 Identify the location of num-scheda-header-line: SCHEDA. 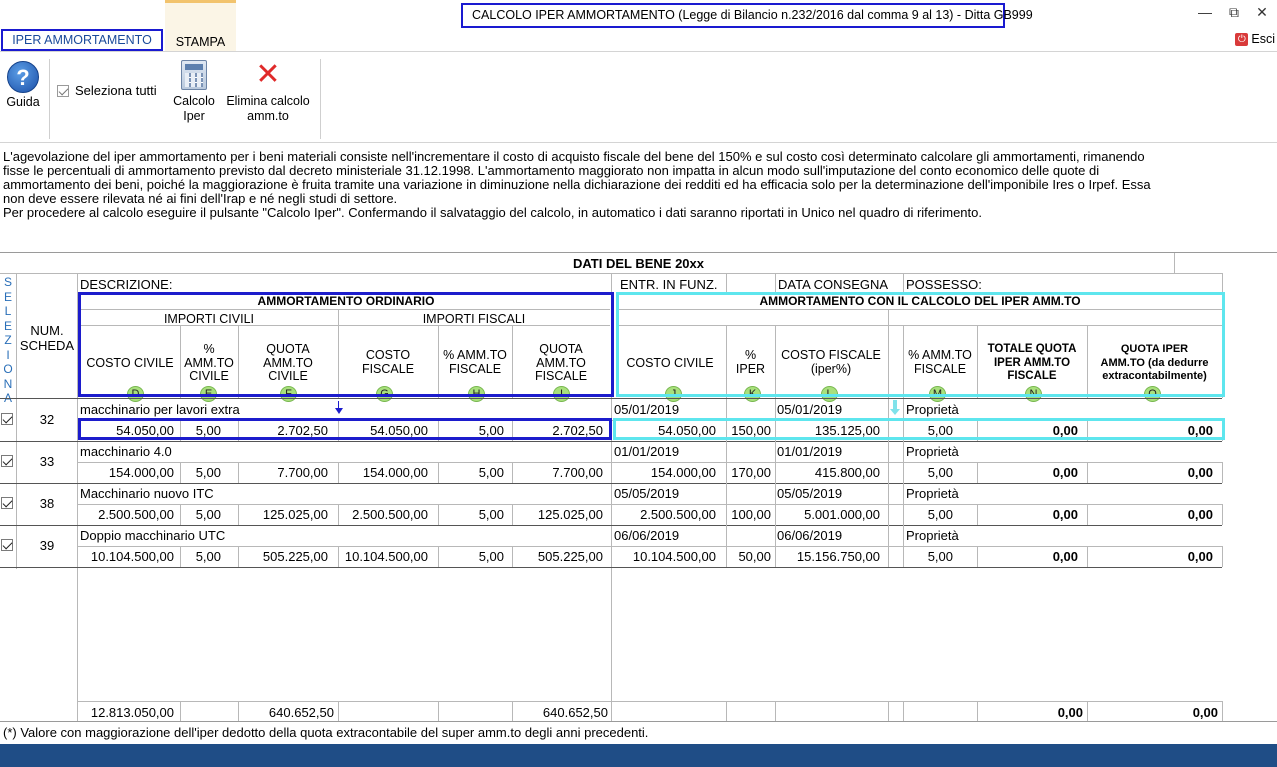
(47, 345).